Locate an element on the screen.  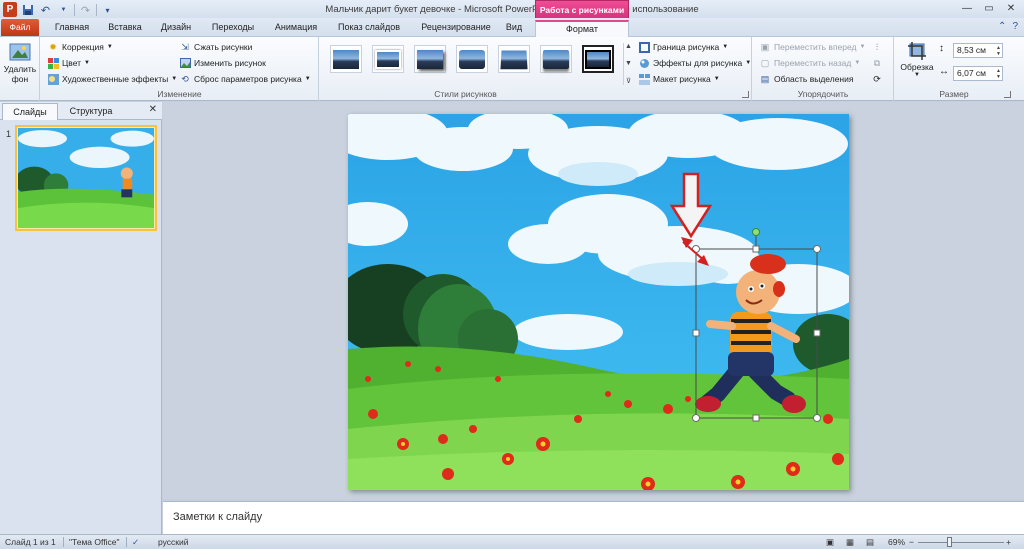
bring-forward-button: ▣ Переместить вперед ▼ is located at coordinates (812, 47).